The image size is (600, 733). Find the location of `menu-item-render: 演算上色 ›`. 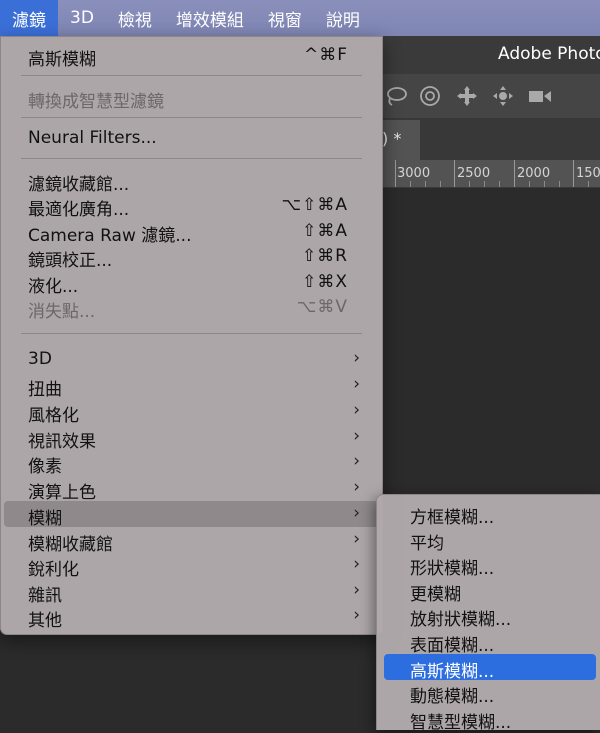

menu-item-render: 演算上色 › is located at coordinates (191, 489).